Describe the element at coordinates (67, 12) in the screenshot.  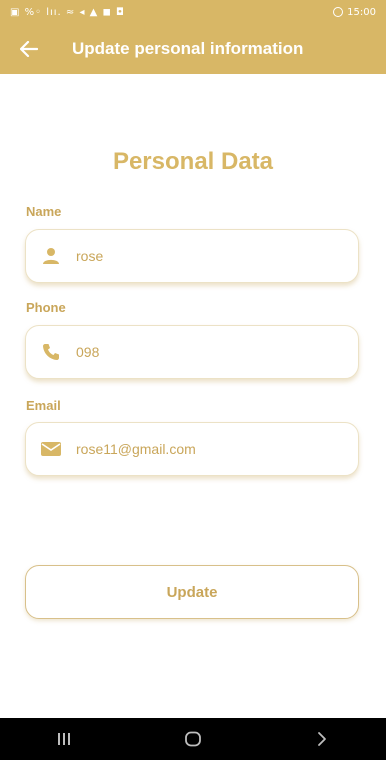
I see `status-icons: ▣ %◦ lıı. ≈ ◂ ▲ ◼ ◘` at that location.